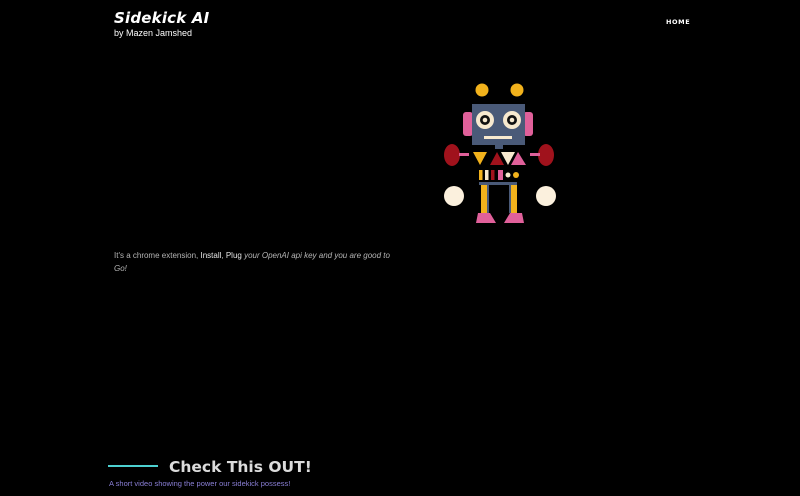  I want to click on robot-fist-right, so click(546, 196).